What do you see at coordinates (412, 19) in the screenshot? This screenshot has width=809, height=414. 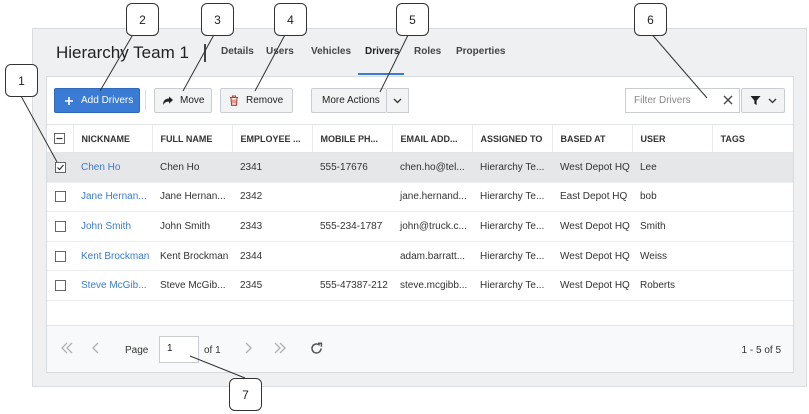 I see `callout-5: 5` at bounding box center [412, 19].